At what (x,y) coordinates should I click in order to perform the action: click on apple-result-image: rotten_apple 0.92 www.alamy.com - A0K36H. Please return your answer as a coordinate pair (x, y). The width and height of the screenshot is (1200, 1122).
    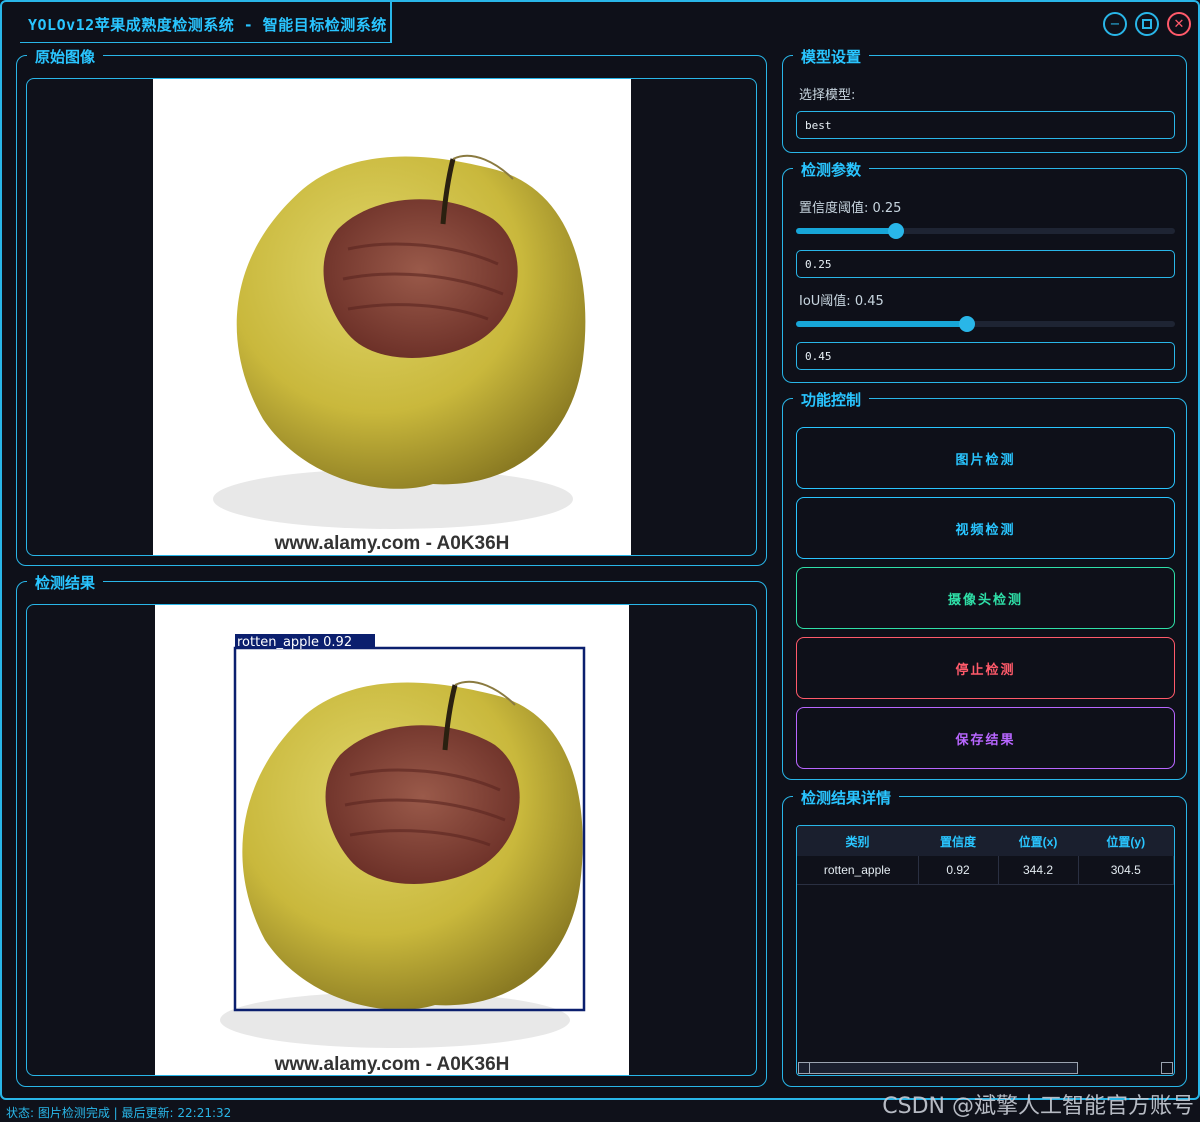
    Looking at the image, I should click on (403, 854).